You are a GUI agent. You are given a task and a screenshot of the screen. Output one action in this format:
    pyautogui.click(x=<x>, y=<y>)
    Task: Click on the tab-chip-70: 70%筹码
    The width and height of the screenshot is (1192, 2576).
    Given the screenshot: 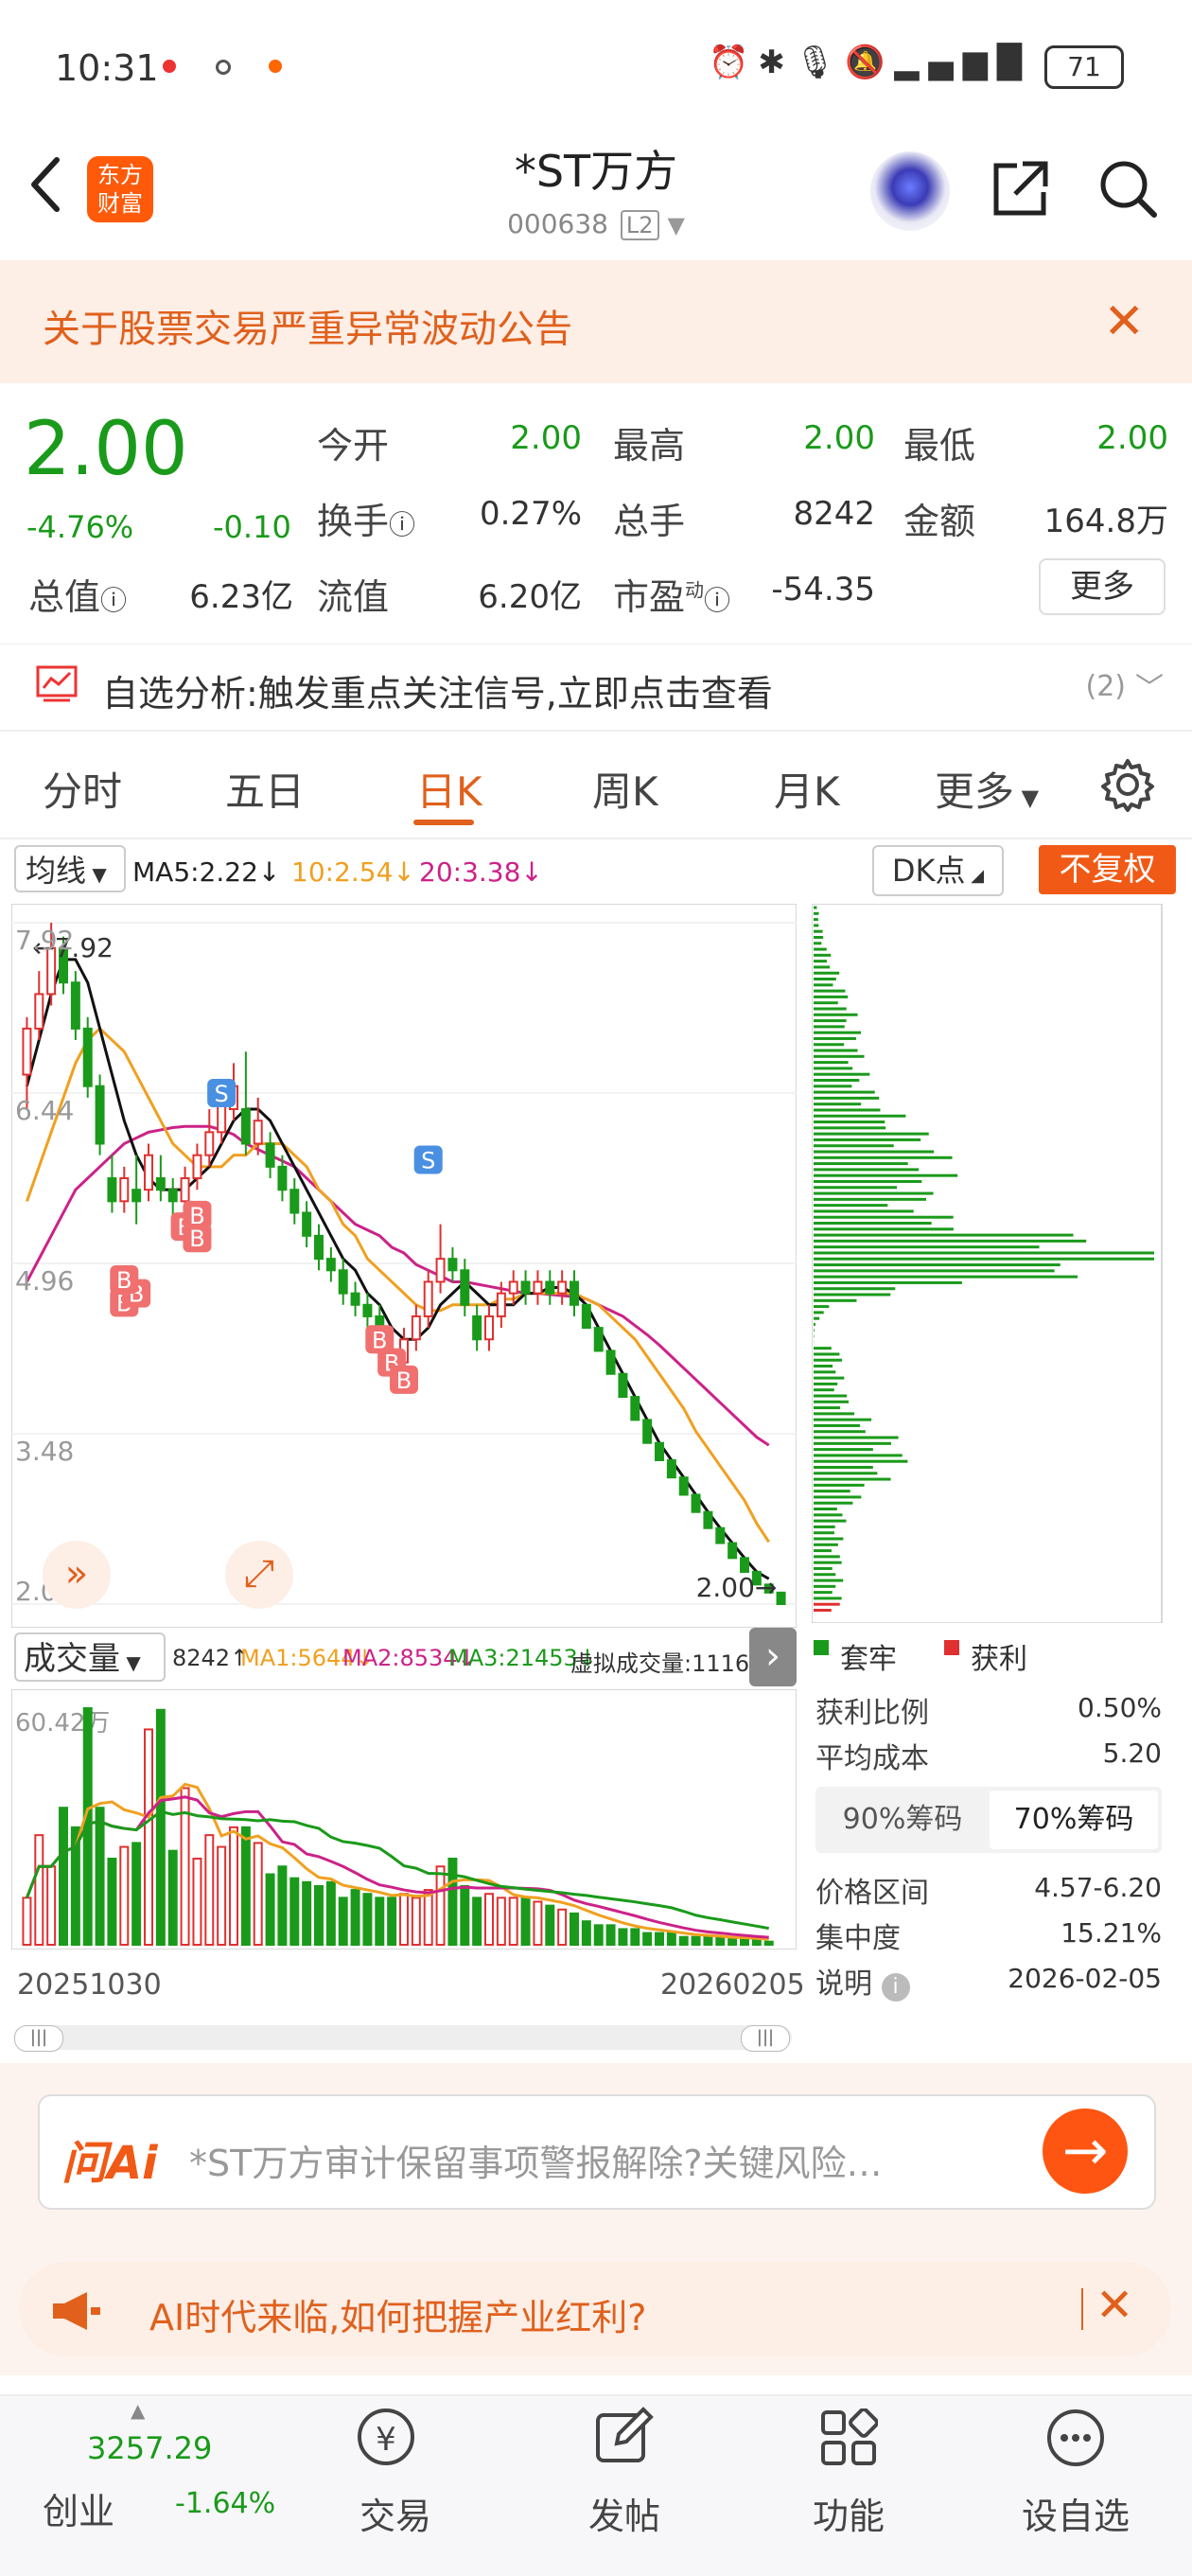 What is the action you would take?
    pyautogui.click(x=1074, y=1820)
    